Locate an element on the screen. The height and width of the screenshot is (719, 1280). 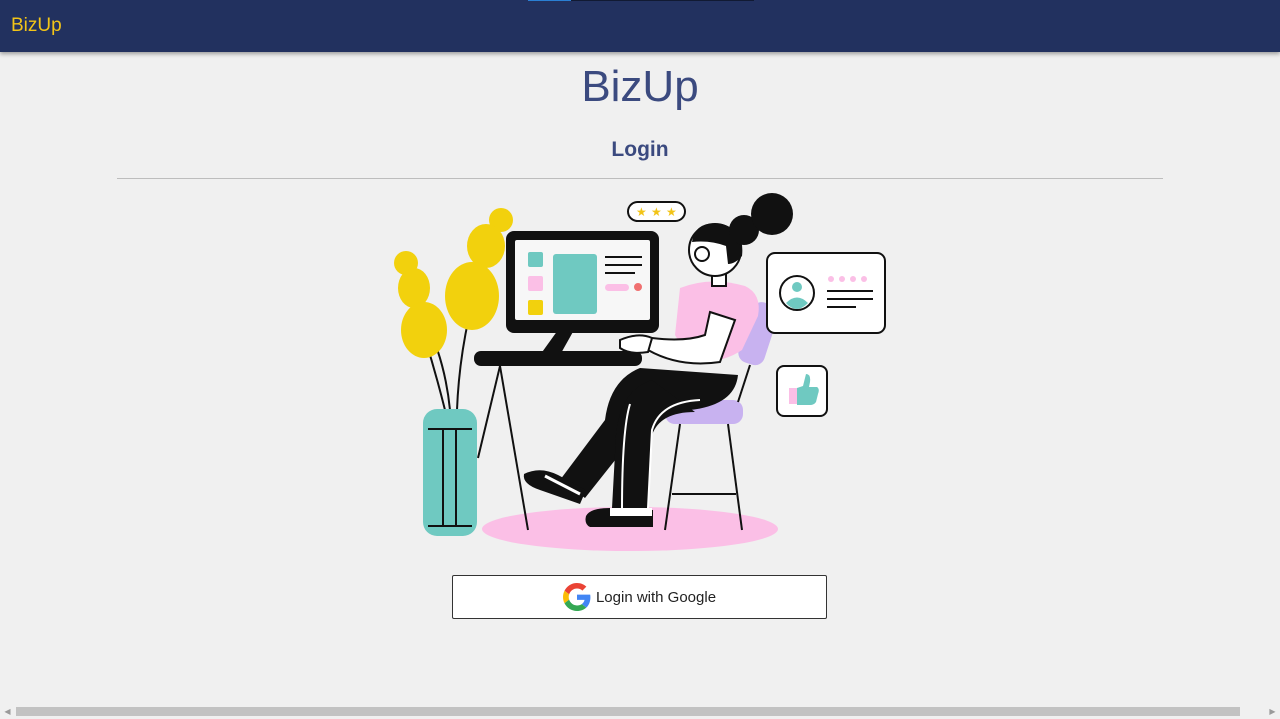
loading-progress-bar is located at coordinates (641, 0).